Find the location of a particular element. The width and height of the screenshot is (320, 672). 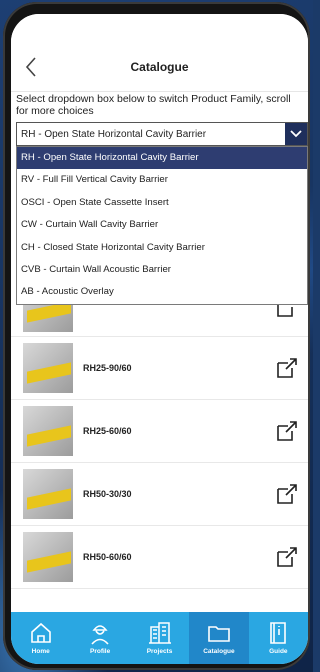

nav-label: Catalogue is located at coordinates (219, 651).